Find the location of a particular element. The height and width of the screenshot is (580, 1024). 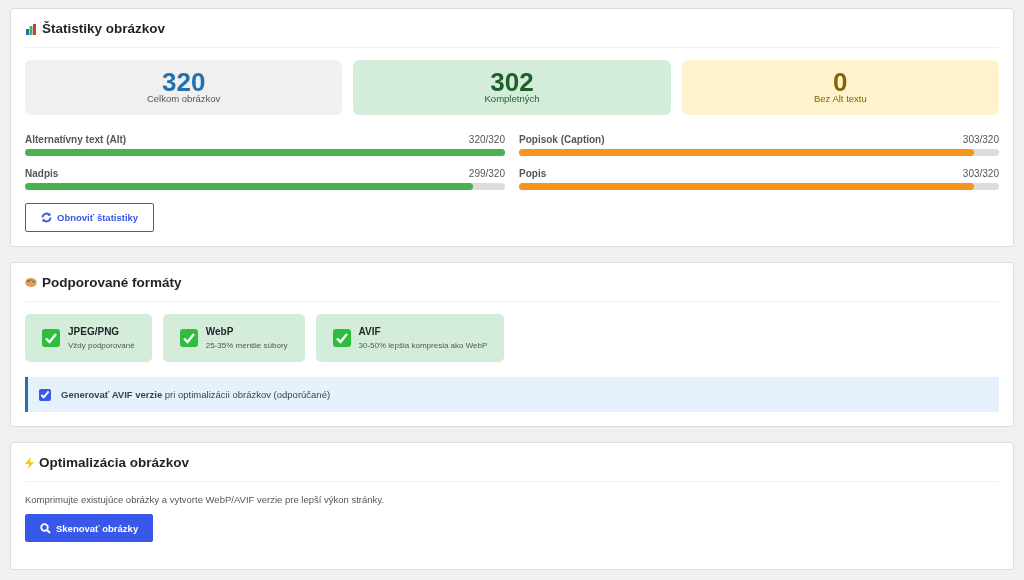

format-note: 25-35% menšie súbory is located at coordinates (246, 345).